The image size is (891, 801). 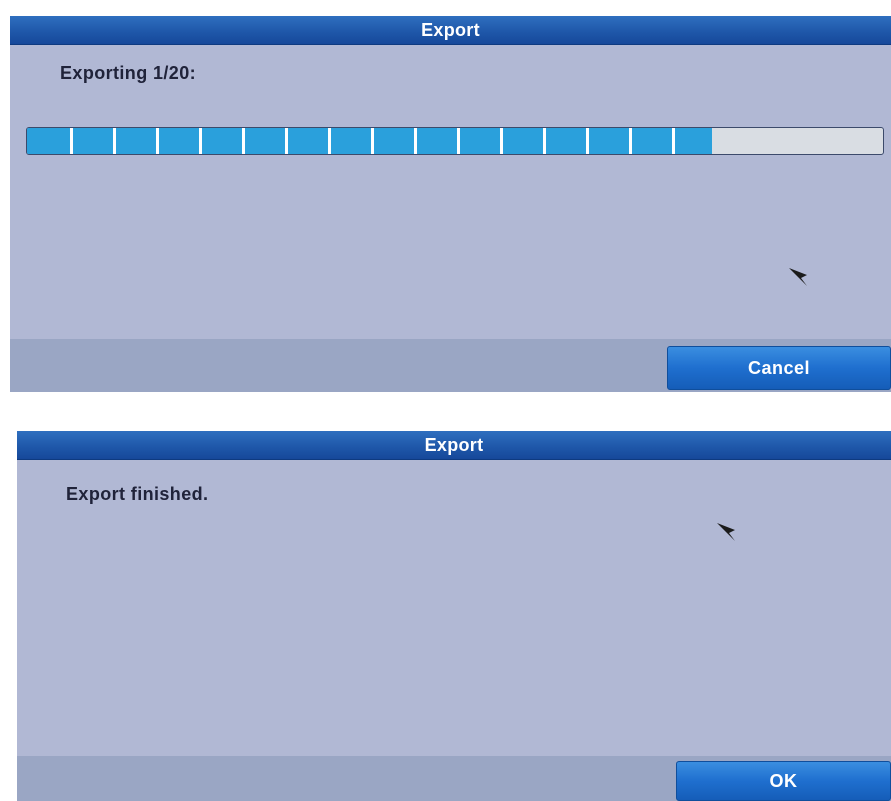 I want to click on dialog-footer: OK, so click(x=454, y=778).